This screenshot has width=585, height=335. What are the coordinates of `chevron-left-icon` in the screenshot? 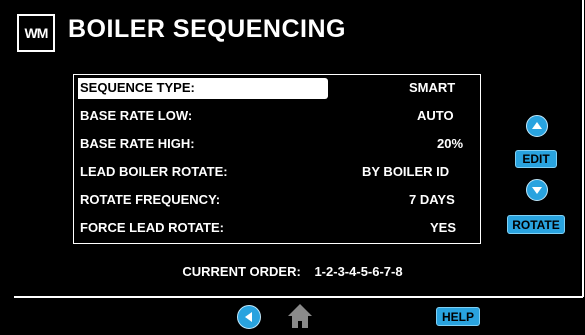 It's located at (248, 317).